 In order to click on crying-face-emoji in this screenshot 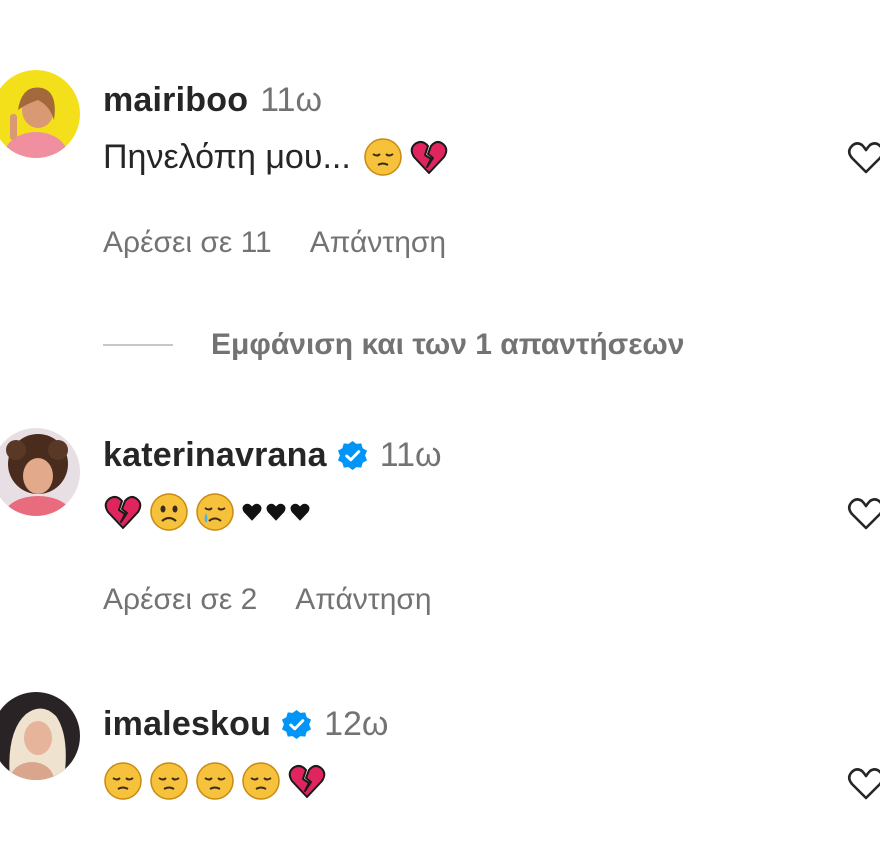, I will do `click(215, 512)`.